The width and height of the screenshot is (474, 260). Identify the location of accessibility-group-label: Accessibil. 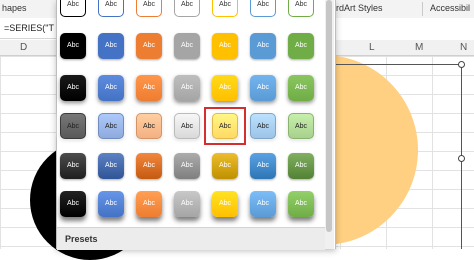
(450, 8).